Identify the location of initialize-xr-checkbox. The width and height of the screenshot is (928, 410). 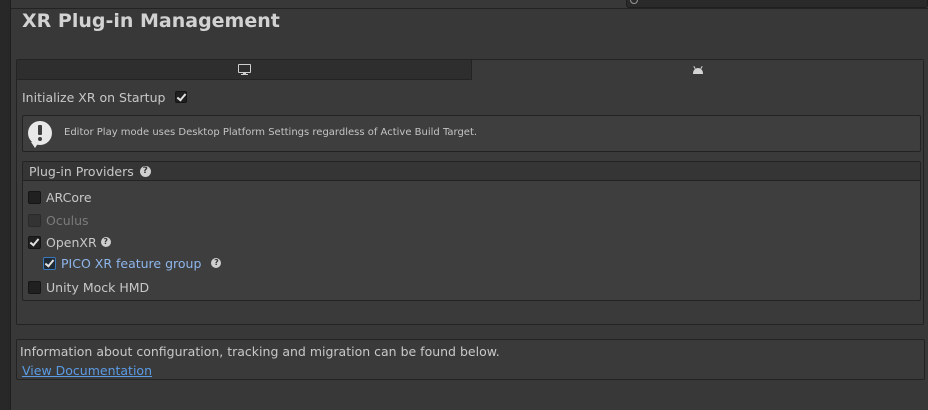
(181, 97).